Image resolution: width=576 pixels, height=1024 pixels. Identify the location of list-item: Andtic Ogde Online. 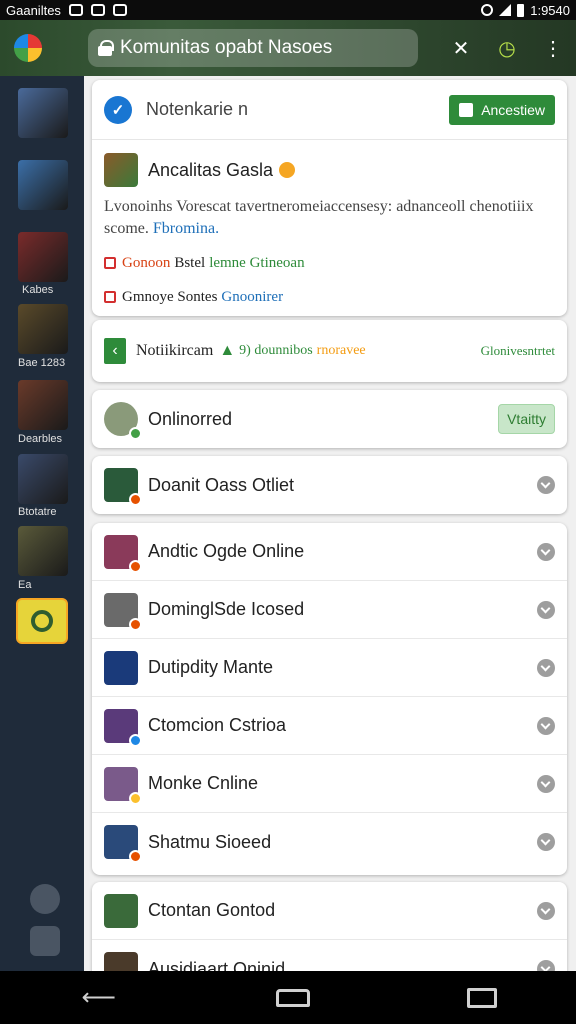
(329, 552).